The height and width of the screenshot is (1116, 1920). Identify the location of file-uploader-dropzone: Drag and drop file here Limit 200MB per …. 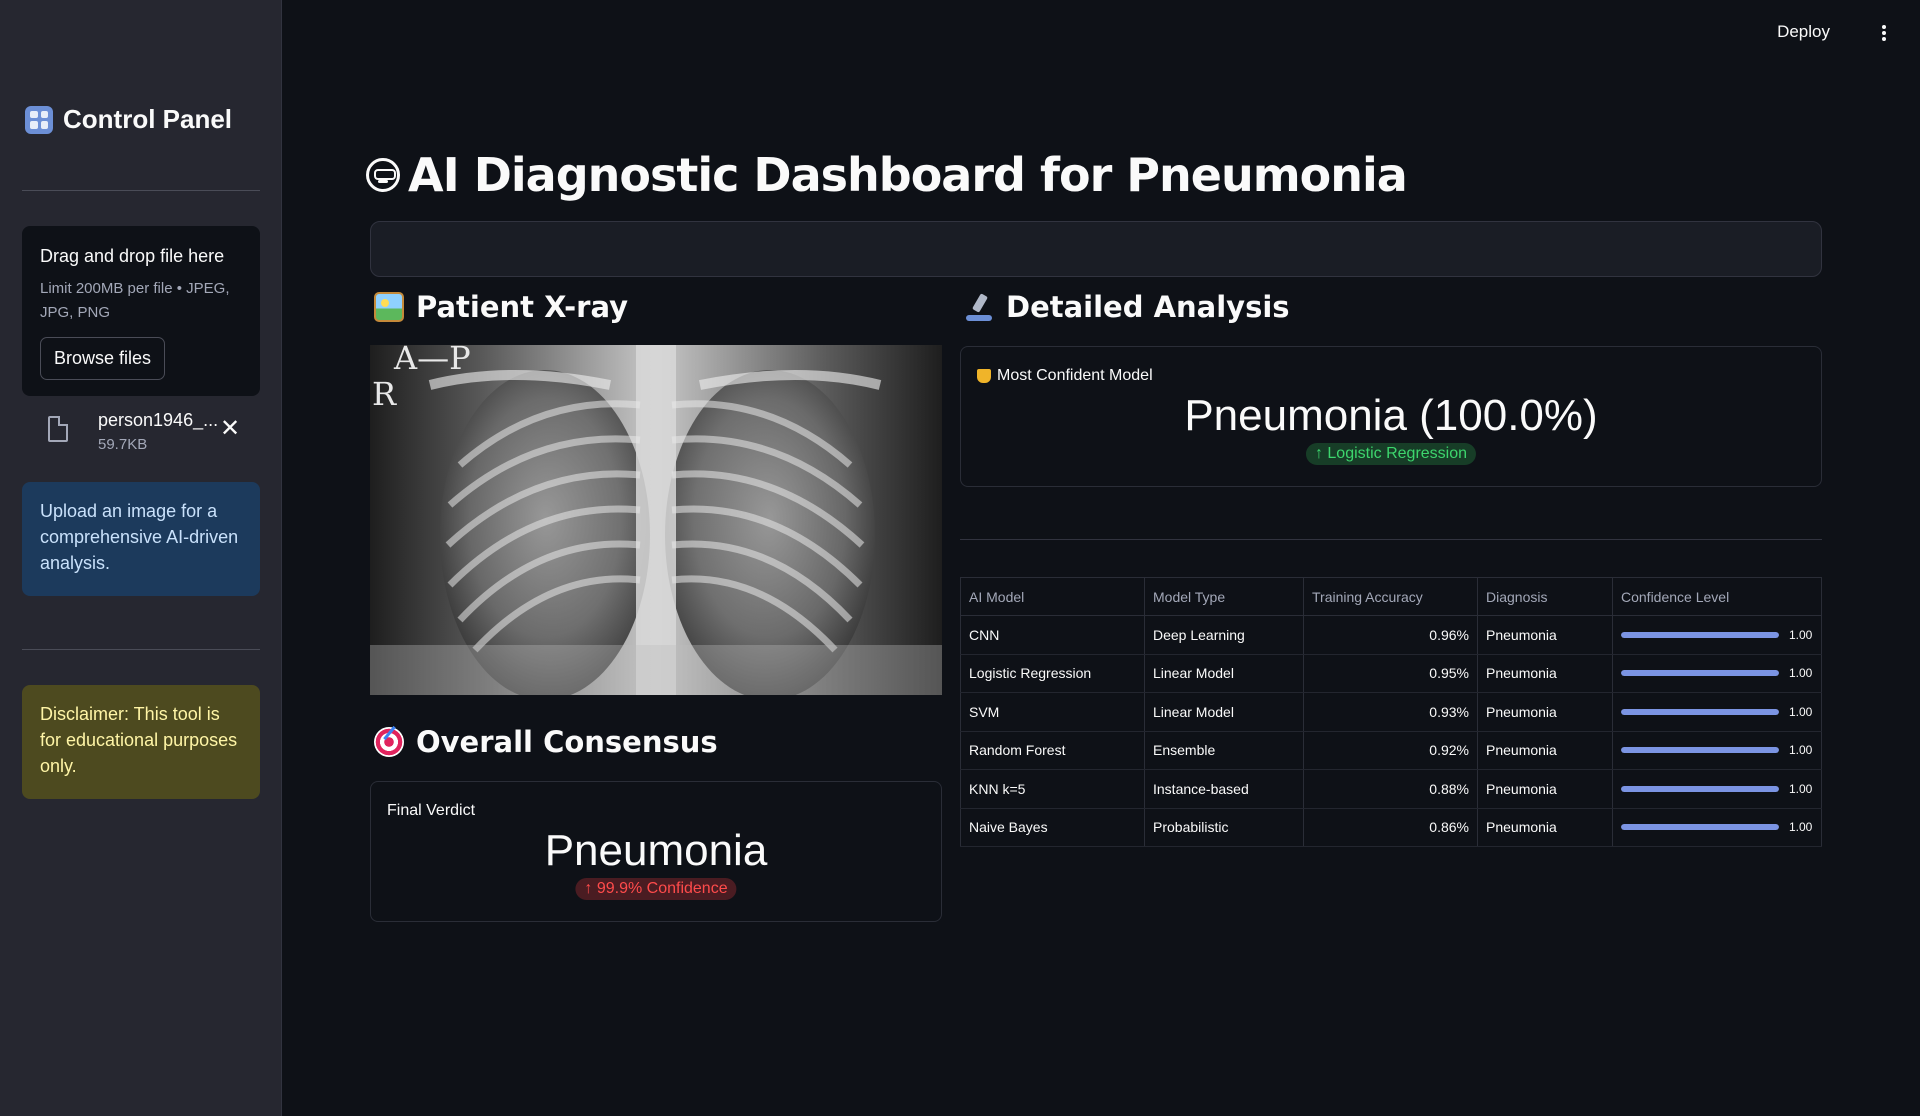
(141, 311).